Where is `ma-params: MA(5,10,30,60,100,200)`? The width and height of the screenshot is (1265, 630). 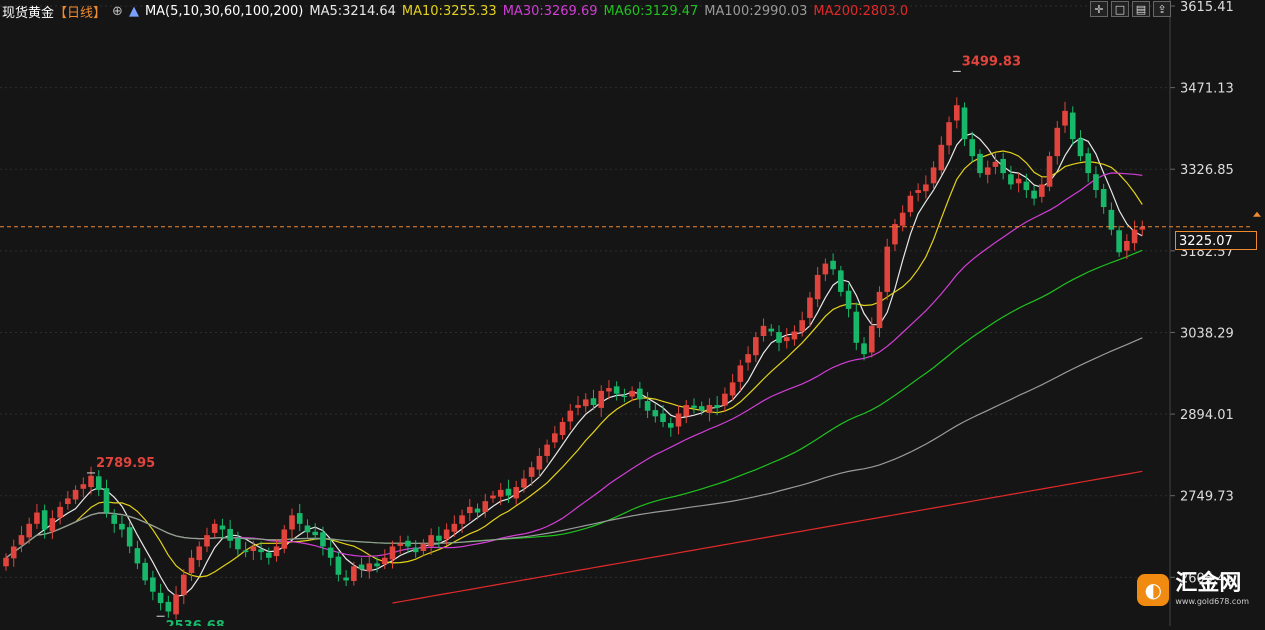
ma-params: MA(5,10,30,60,100,200) is located at coordinates (224, 11).